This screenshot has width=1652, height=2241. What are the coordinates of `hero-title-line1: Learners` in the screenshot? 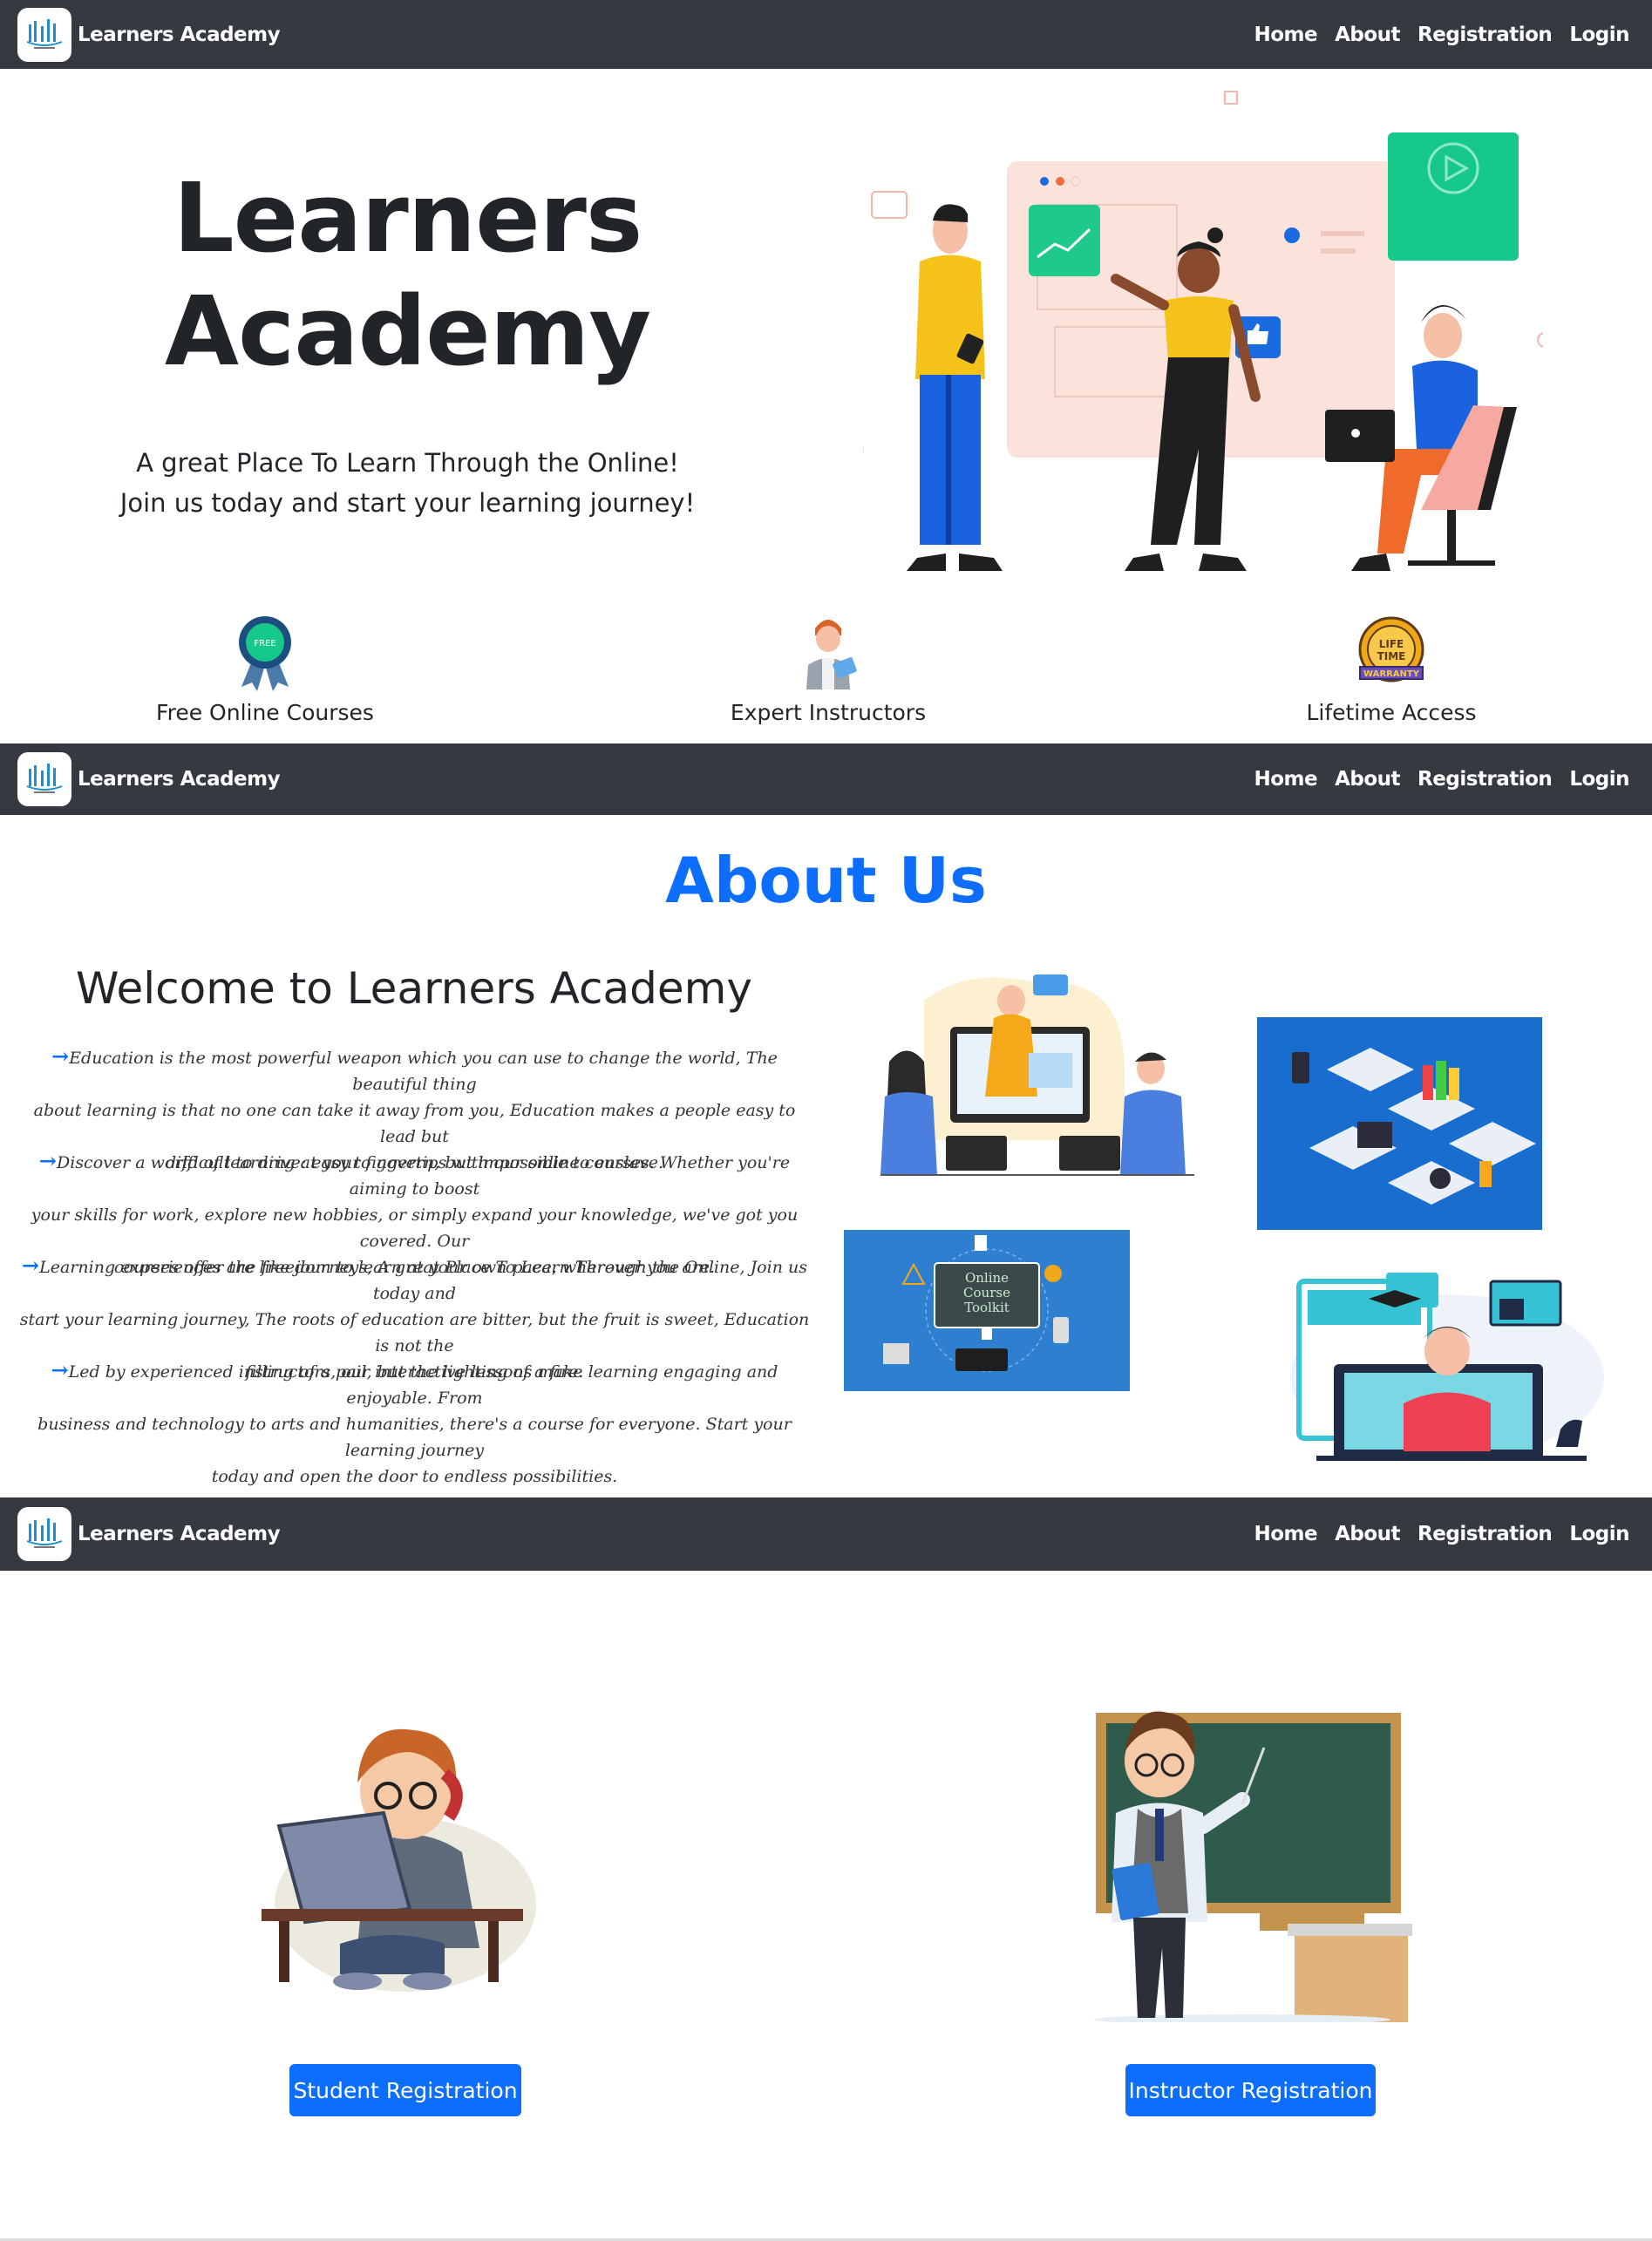 It's located at (408, 218).